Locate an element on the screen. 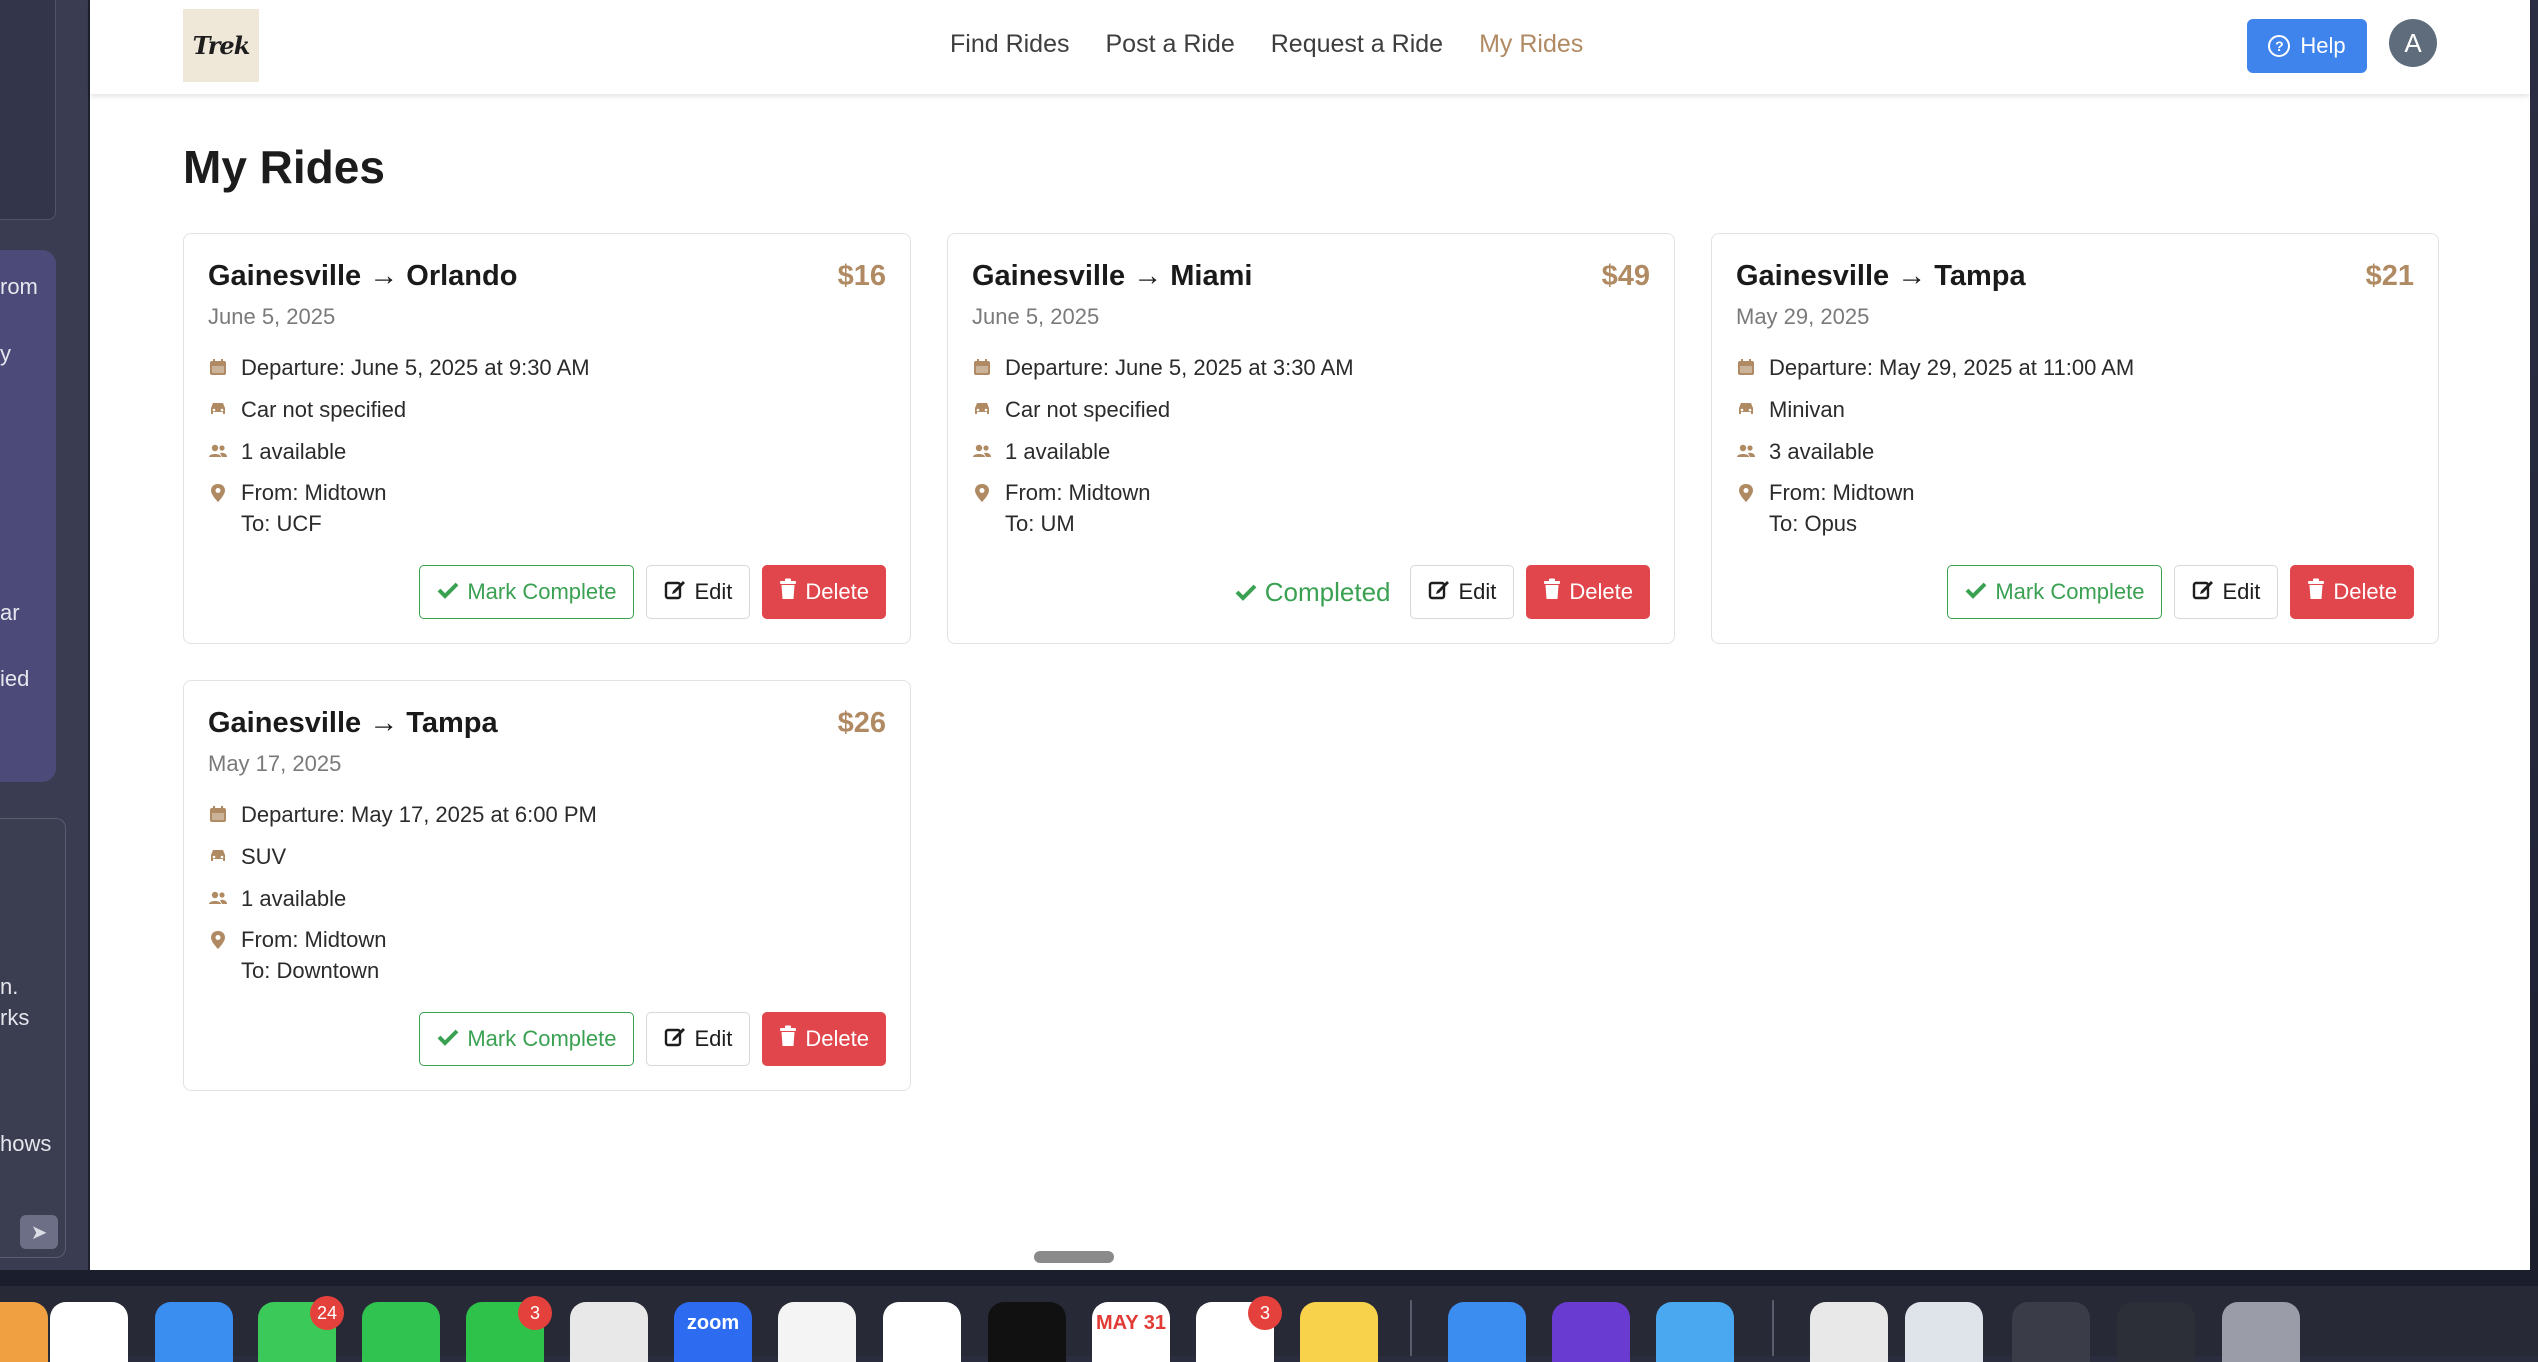 This screenshot has width=2538, height=1362. background-panel-top is located at coordinates (28, 110).